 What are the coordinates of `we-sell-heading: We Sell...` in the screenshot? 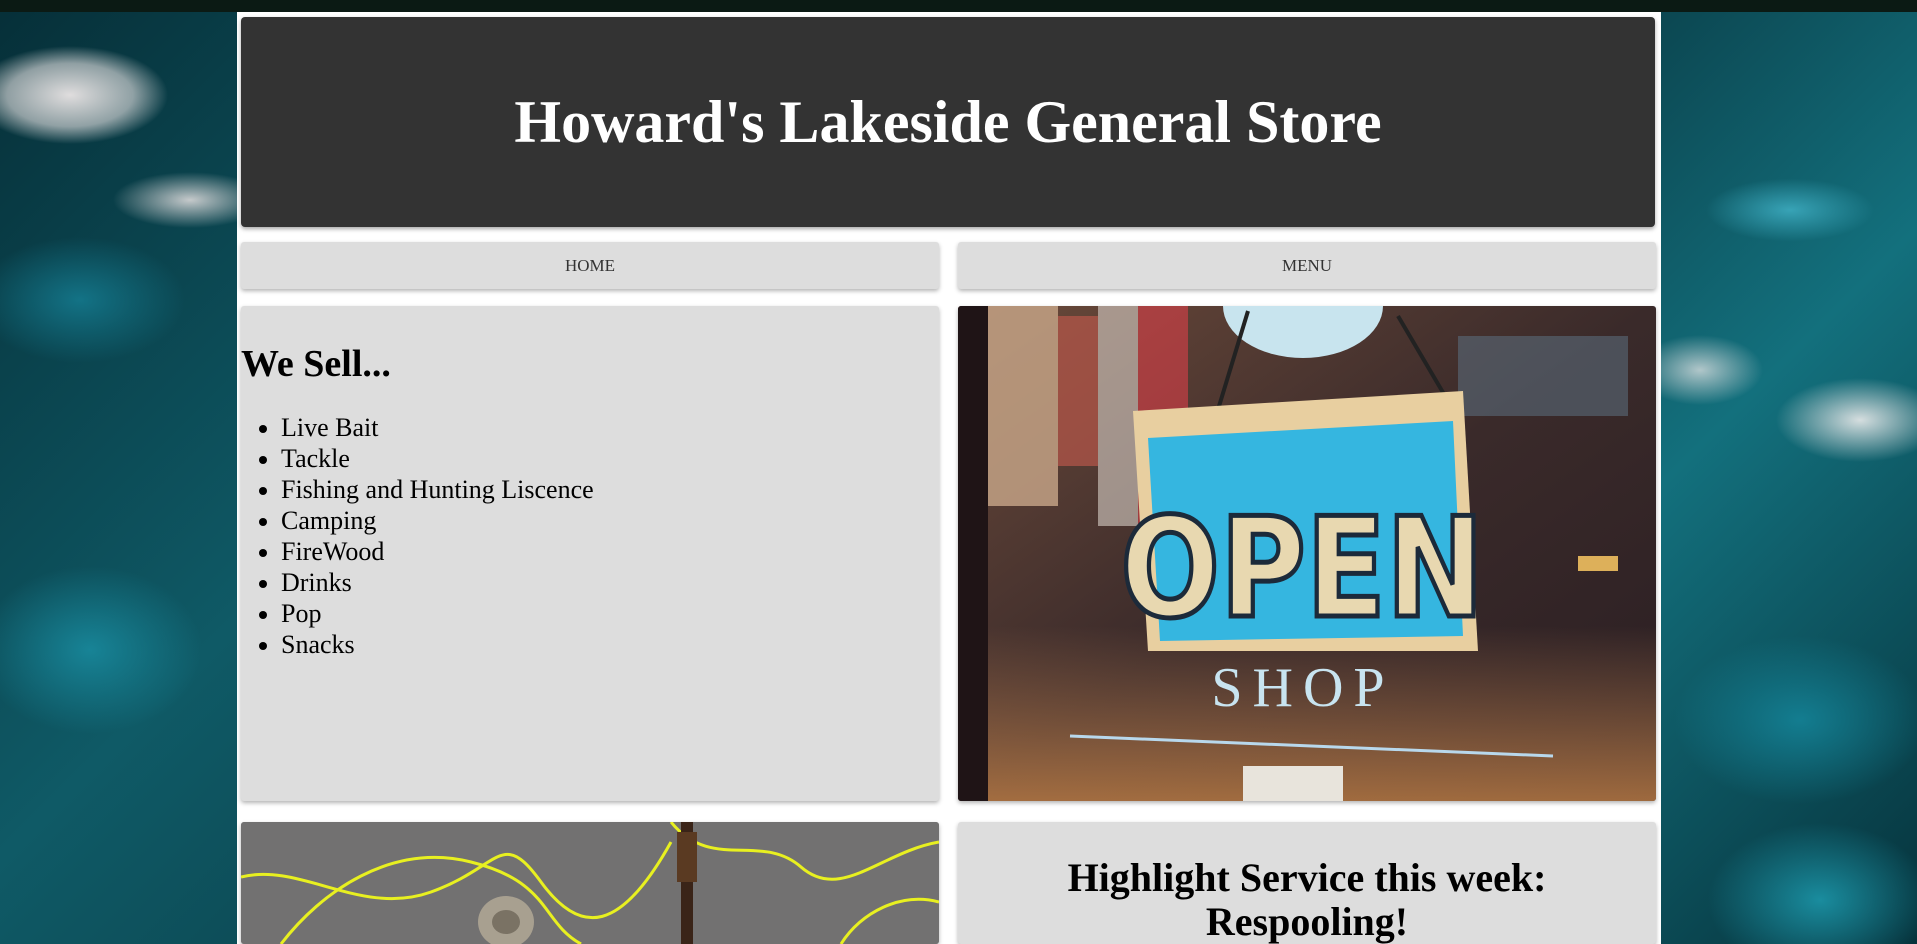 It's located at (316, 364).